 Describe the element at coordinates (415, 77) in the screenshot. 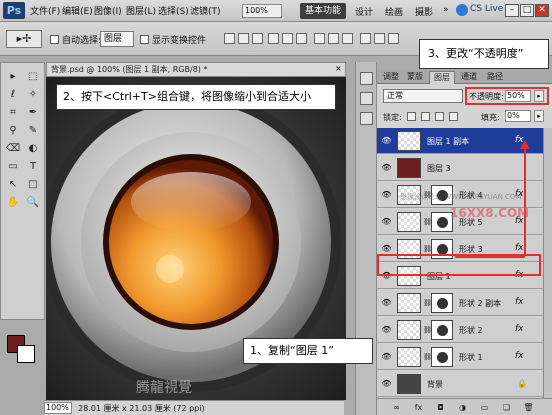

I see `tab-masks: 蒙版` at that location.